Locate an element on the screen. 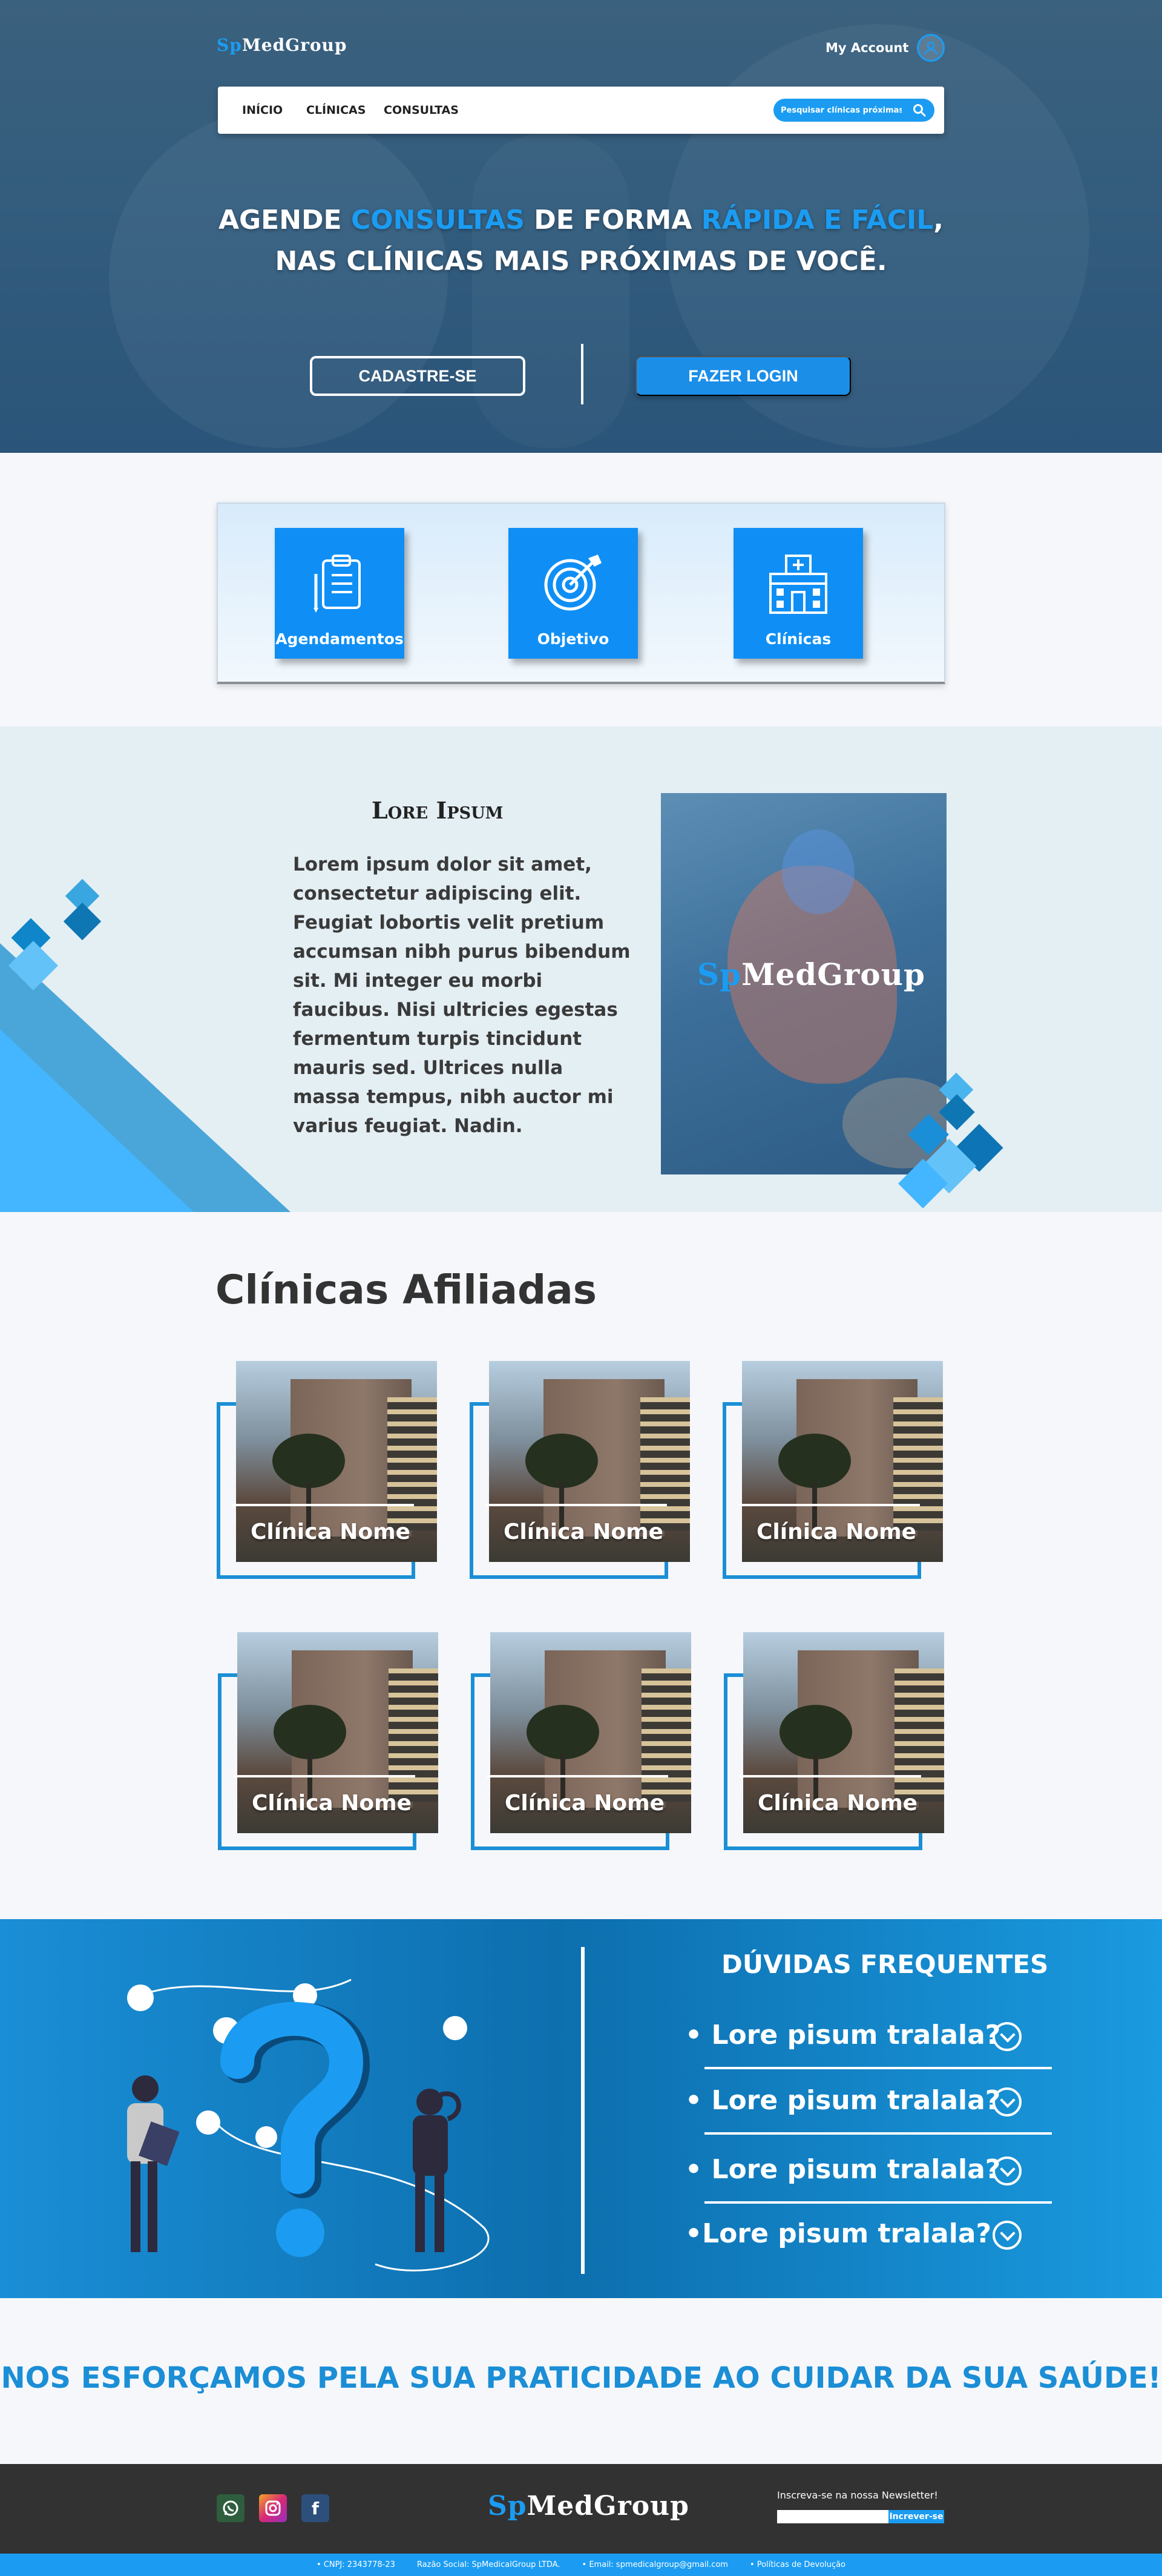 The height and width of the screenshot is (2576, 1162). headline-text: DE FORMA is located at coordinates (612, 220).